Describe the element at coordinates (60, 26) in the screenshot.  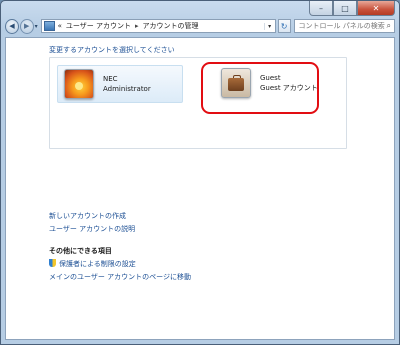
I see `breadcrumb-overflow: «` at that location.